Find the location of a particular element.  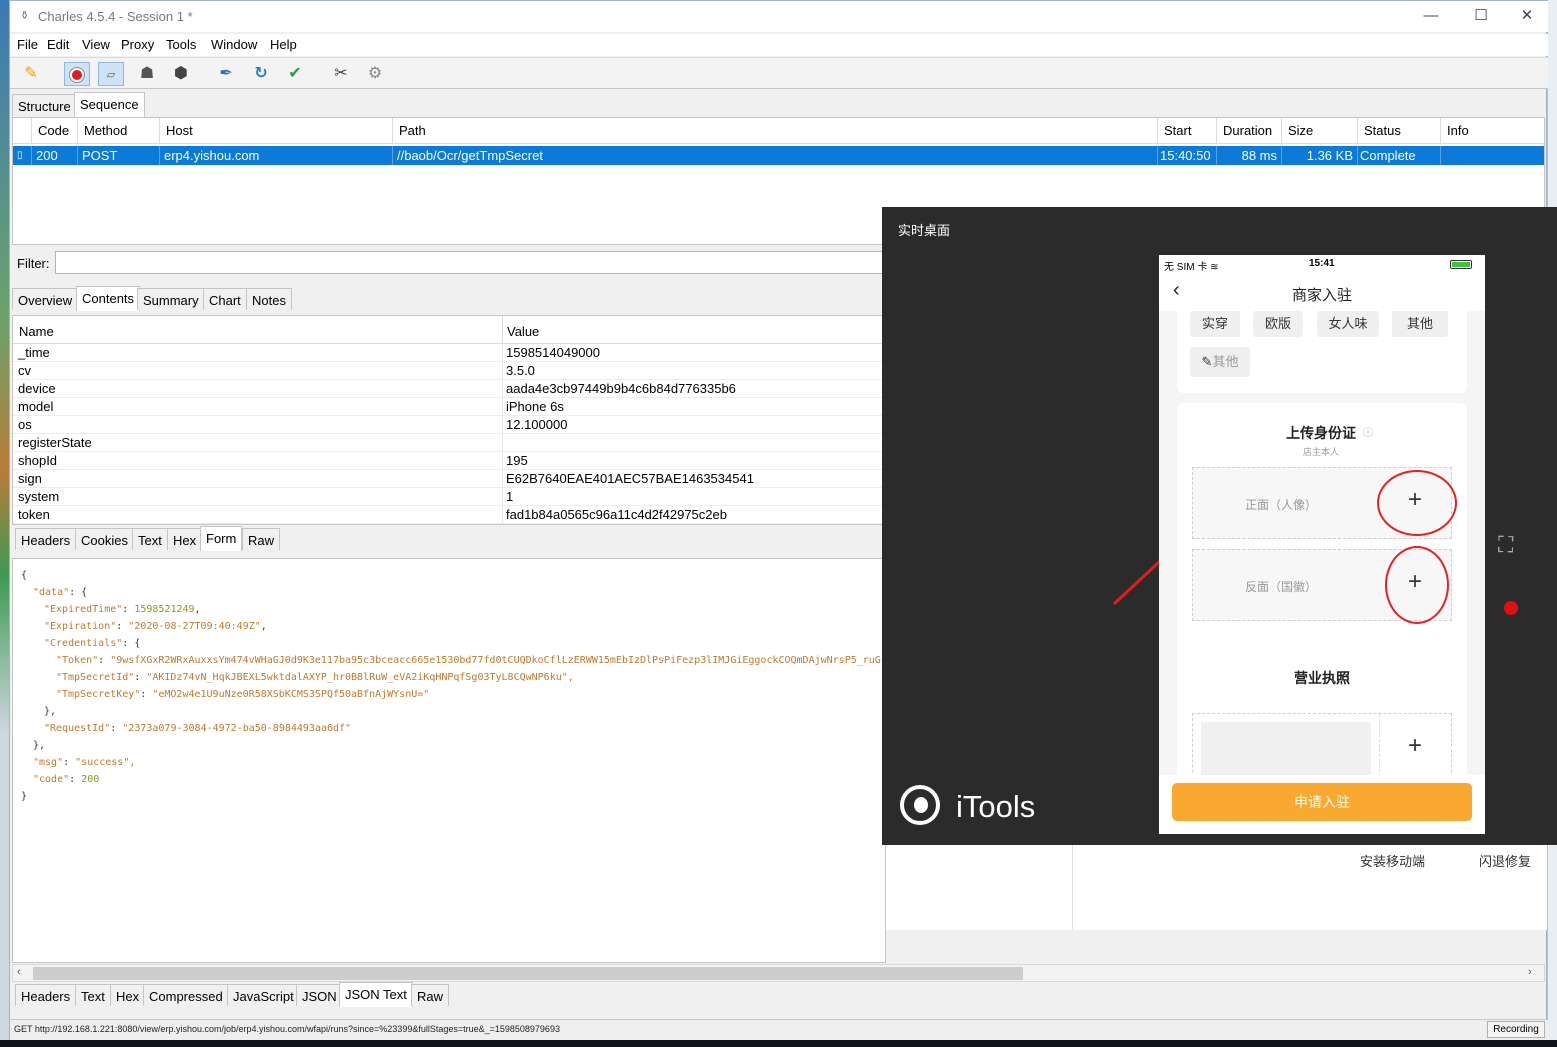

tab-req-headers: Headers is located at coordinates (46, 539).